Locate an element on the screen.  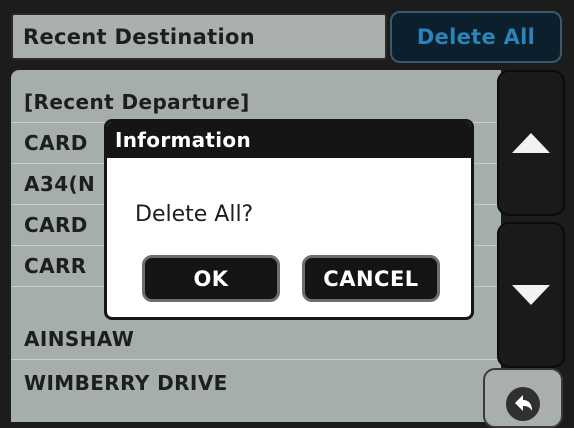
list-item: AINSHAW is located at coordinates (256, 339).